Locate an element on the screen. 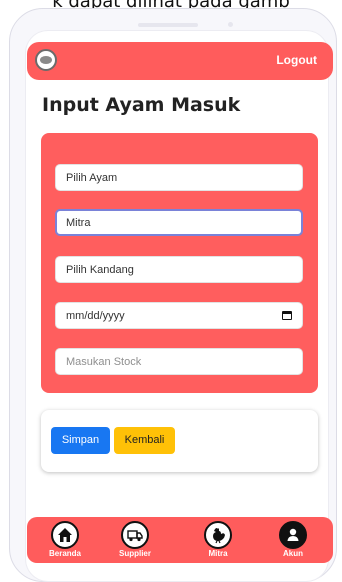 The height and width of the screenshot is (582, 342). phone-speaker is located at coordinates (168, 25).